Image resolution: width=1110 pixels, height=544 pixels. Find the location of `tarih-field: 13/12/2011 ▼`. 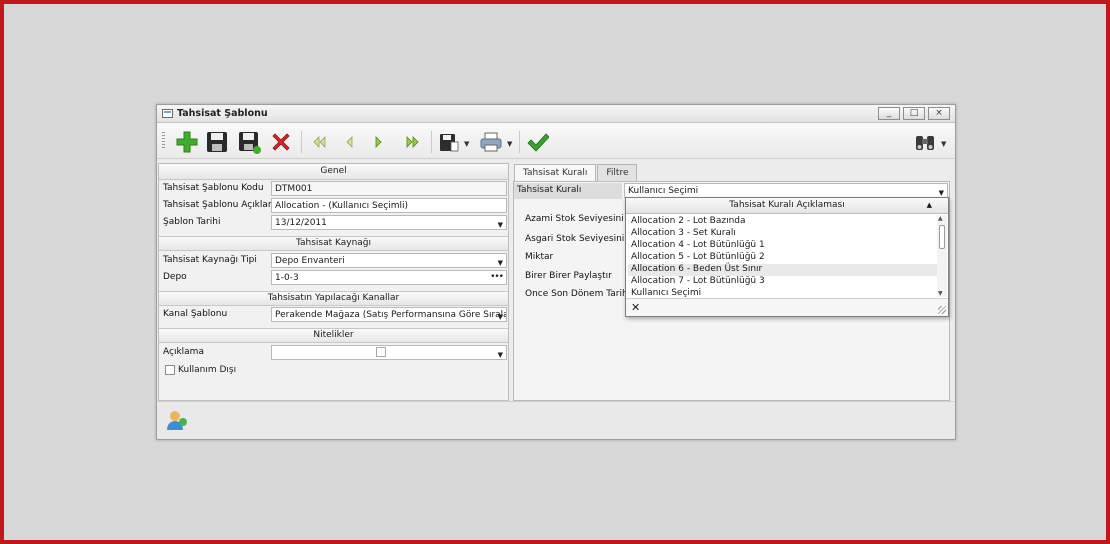

tarih-field: 13/12/2011 ▼ is located at coordinates (389, 222).